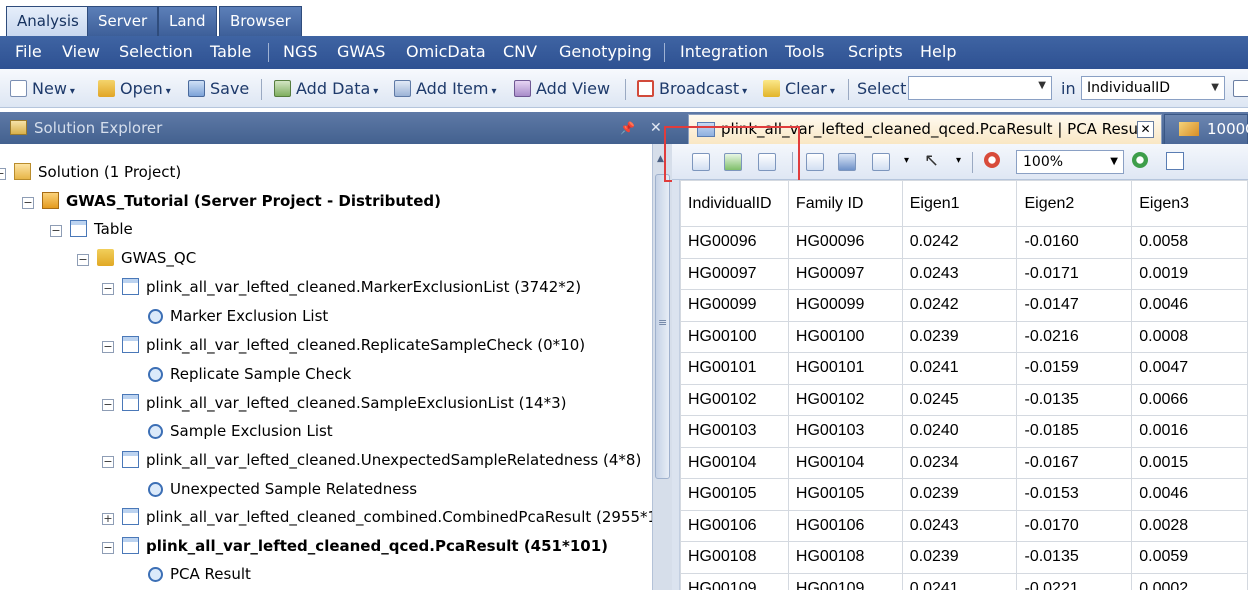 This screenshot has width=1248, height=590. Describe the element at coordinates (1206, 129) in the screenshot. I see `document-tab-second: 1000G` at that location.